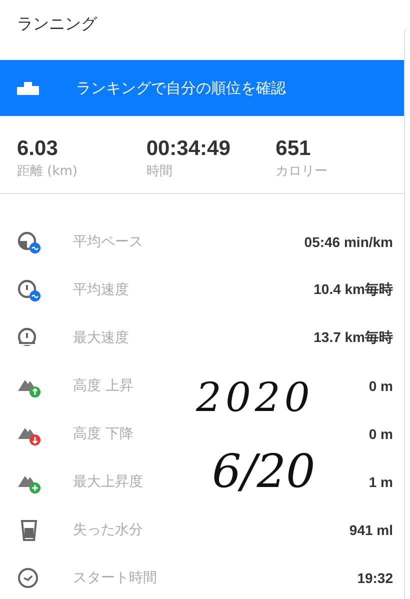 This screenshot has width=410, height=599. I want to click on stat-label: 平均ペース, so click(108, 242).